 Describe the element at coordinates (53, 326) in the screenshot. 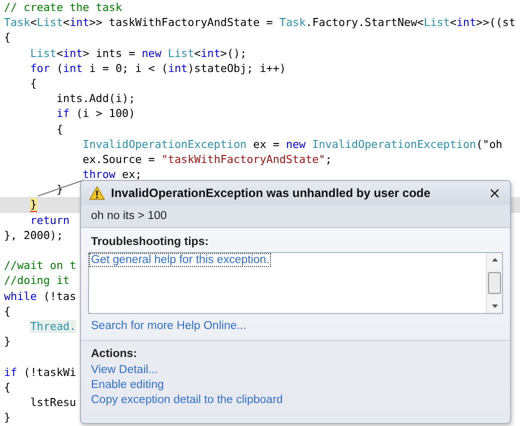

I see `code-type: Thread.` at that location.